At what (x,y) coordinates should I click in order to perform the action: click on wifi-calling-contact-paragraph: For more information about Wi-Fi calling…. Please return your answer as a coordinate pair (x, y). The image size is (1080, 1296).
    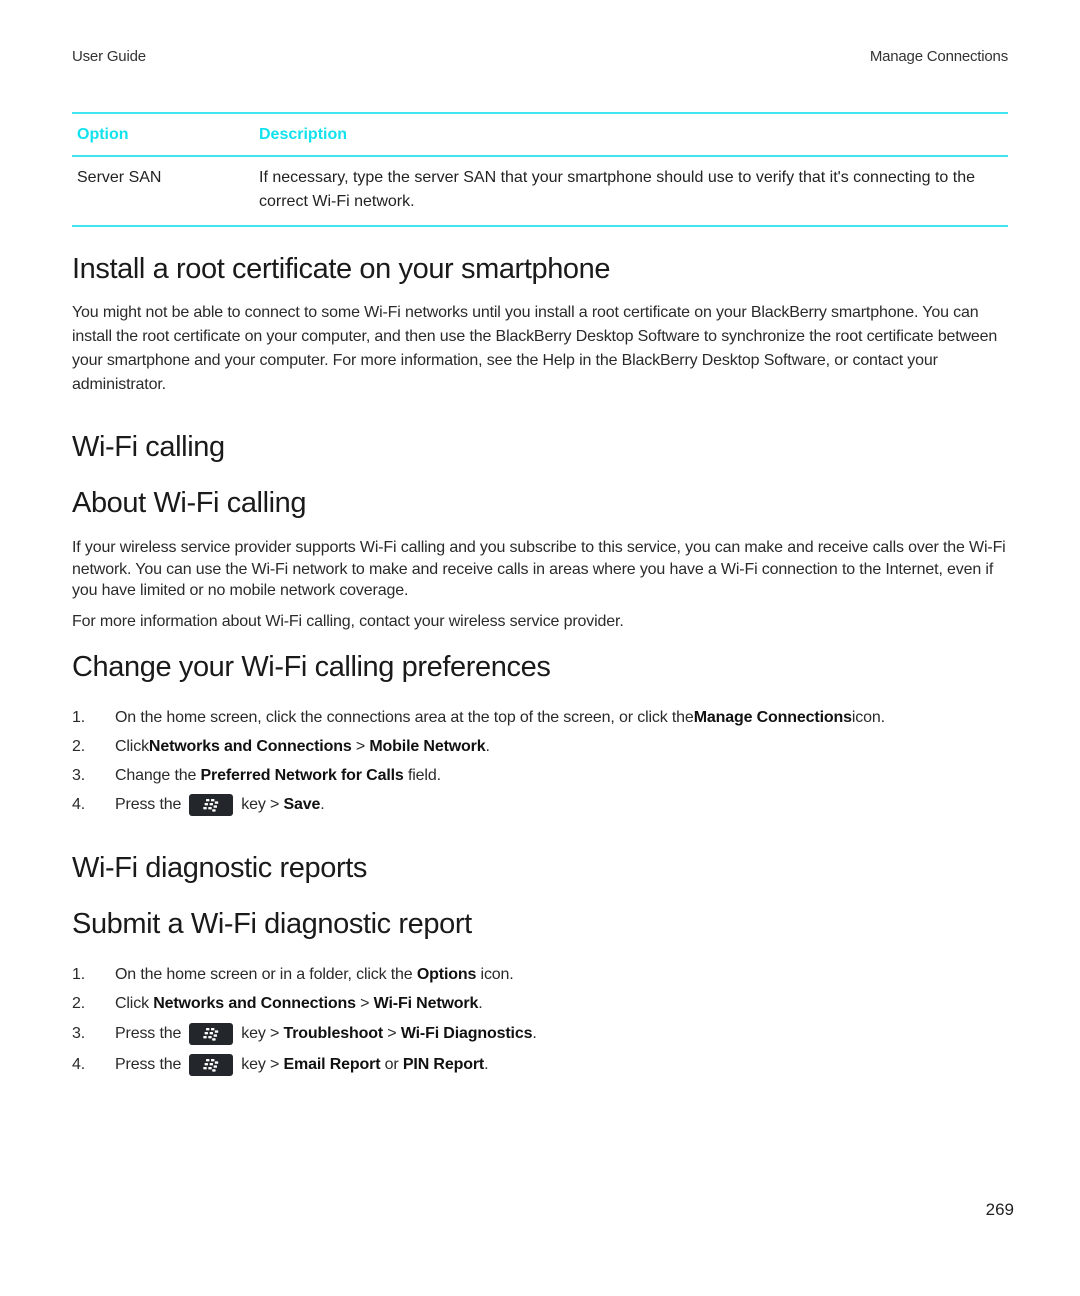
    Looking at the image, I should click on (348, 621).